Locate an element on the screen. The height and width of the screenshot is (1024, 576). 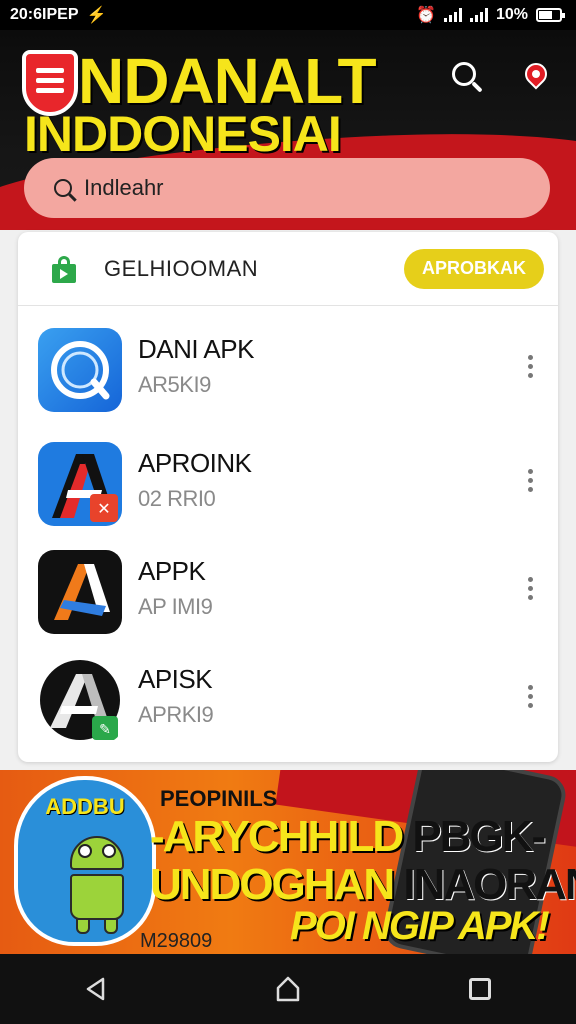
badge-text: ADDBU is located at coordinates (85, 806).